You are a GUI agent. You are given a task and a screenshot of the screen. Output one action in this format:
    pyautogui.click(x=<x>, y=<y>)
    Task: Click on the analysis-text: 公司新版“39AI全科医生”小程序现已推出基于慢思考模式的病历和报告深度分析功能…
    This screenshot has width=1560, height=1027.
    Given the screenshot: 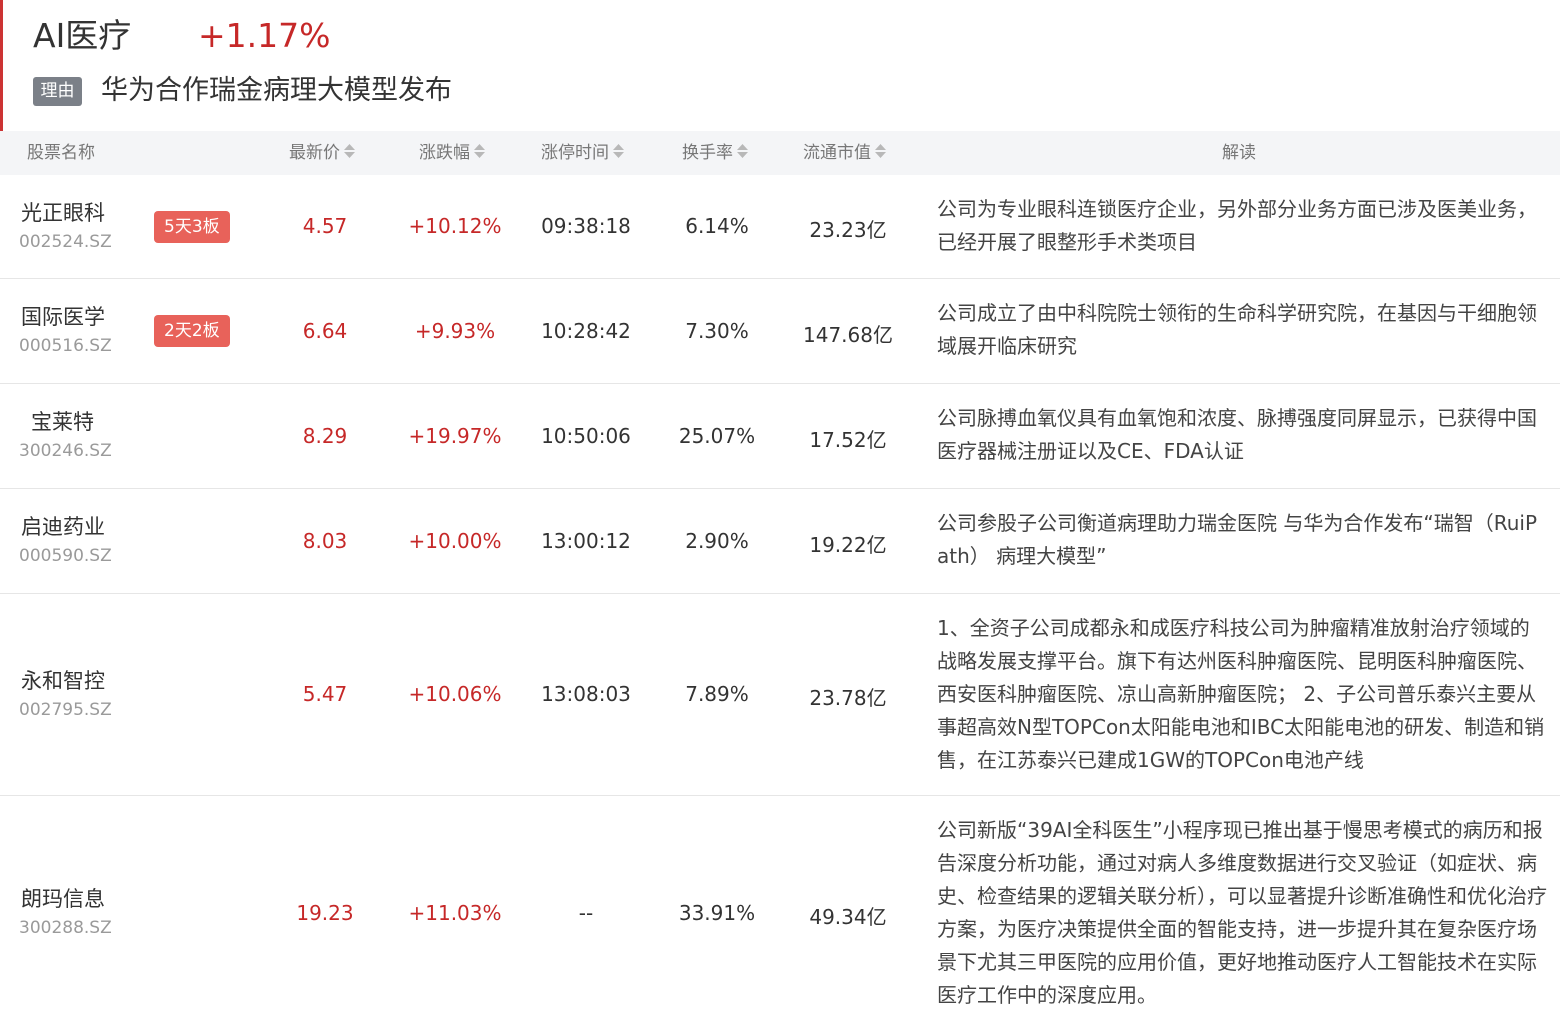 What is the action you would take?
    pyautogui.click(x=1242, y=912)
    